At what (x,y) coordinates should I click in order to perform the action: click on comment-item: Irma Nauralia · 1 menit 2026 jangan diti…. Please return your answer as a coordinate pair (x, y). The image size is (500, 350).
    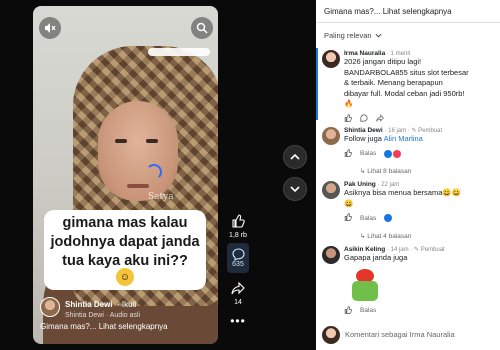
    Looking at the image, I should click on (410, 87).